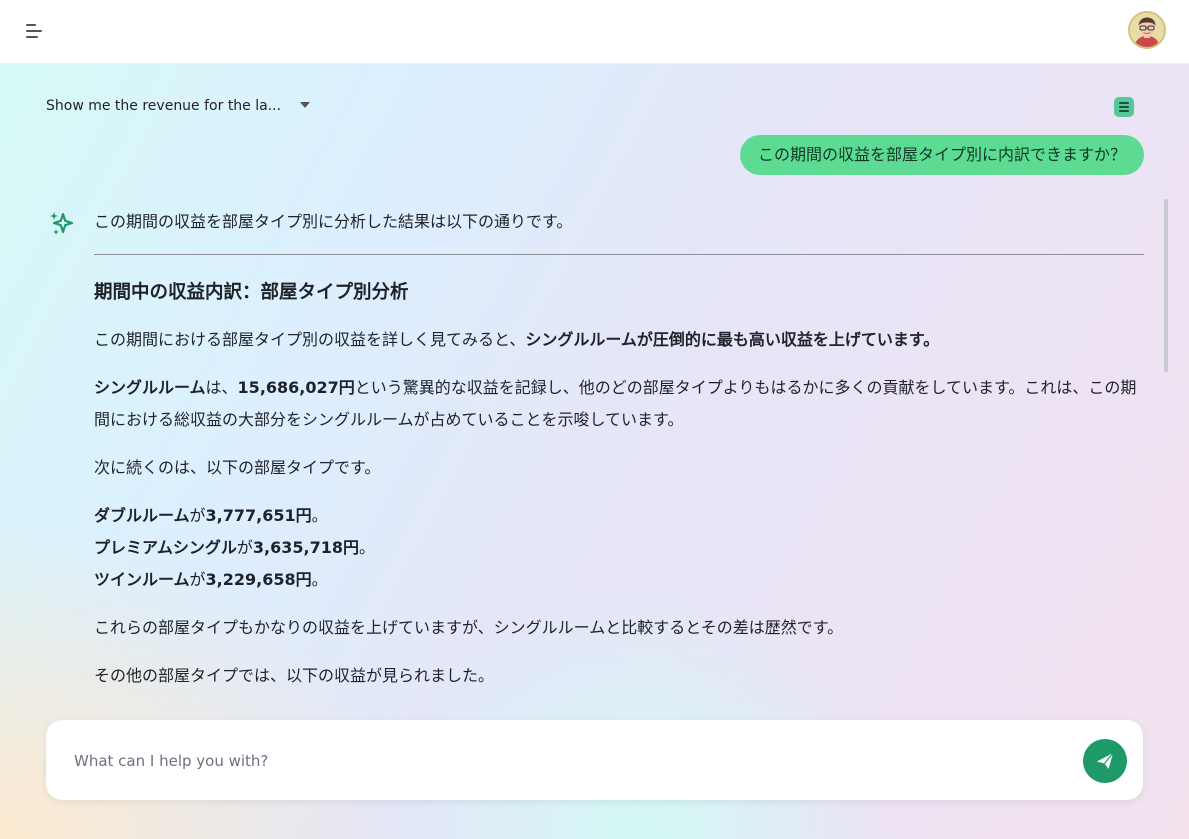 This screenshot has width=1189, height=839. I want to click on list-item: ダブルルームが3,777,651円。, so click(619, 516).